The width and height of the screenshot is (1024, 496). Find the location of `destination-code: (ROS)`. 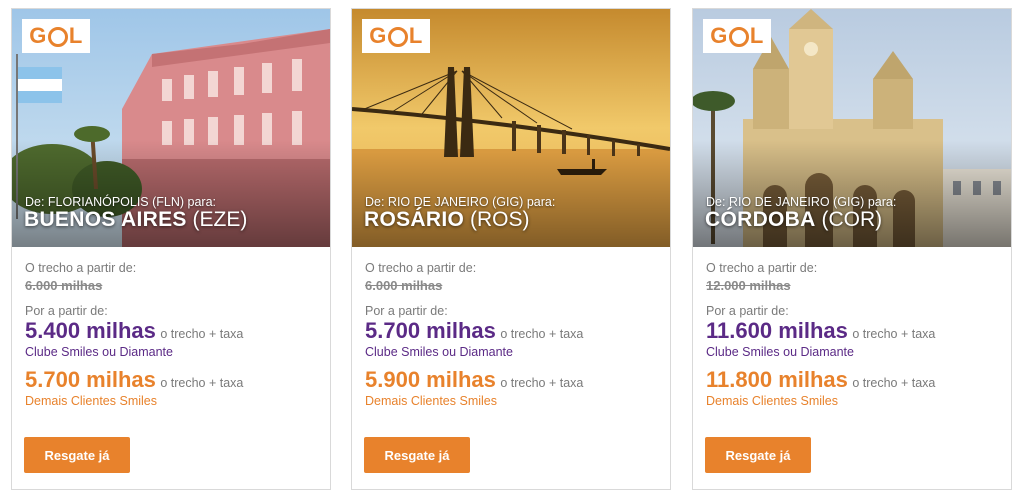

destination-code: (ROS) is located at coordinates (499, 219).